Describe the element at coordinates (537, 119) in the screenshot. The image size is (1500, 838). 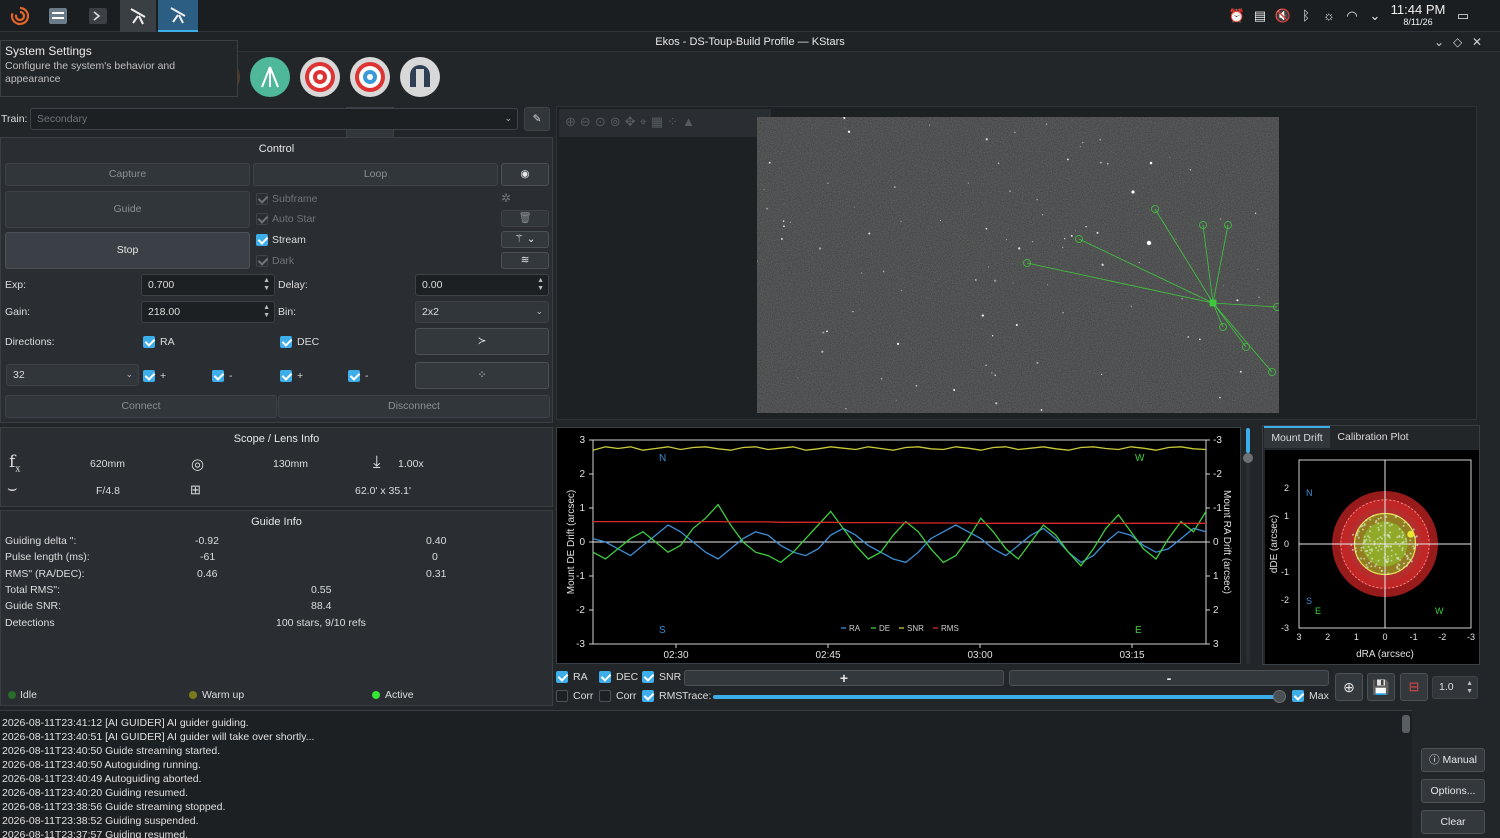
I see `edit-train-button: ✎` at that location.